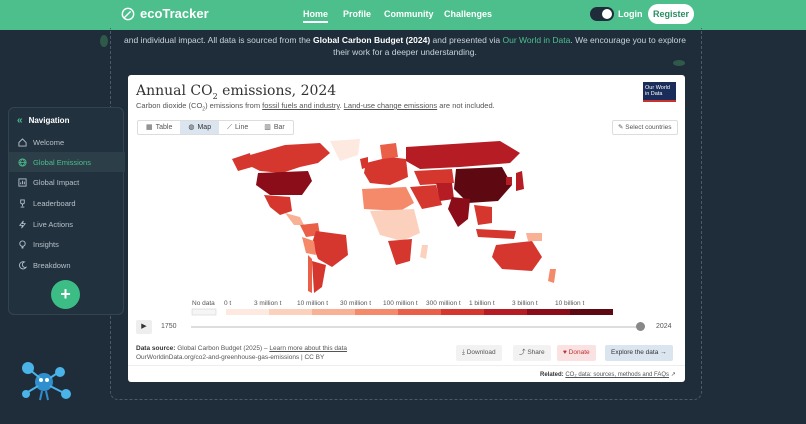 The width and height of the screenshot is (806, 424). Describe the element at coordinates (149, 127) in the screenshot. I see `table-icon: ▦` at that location.